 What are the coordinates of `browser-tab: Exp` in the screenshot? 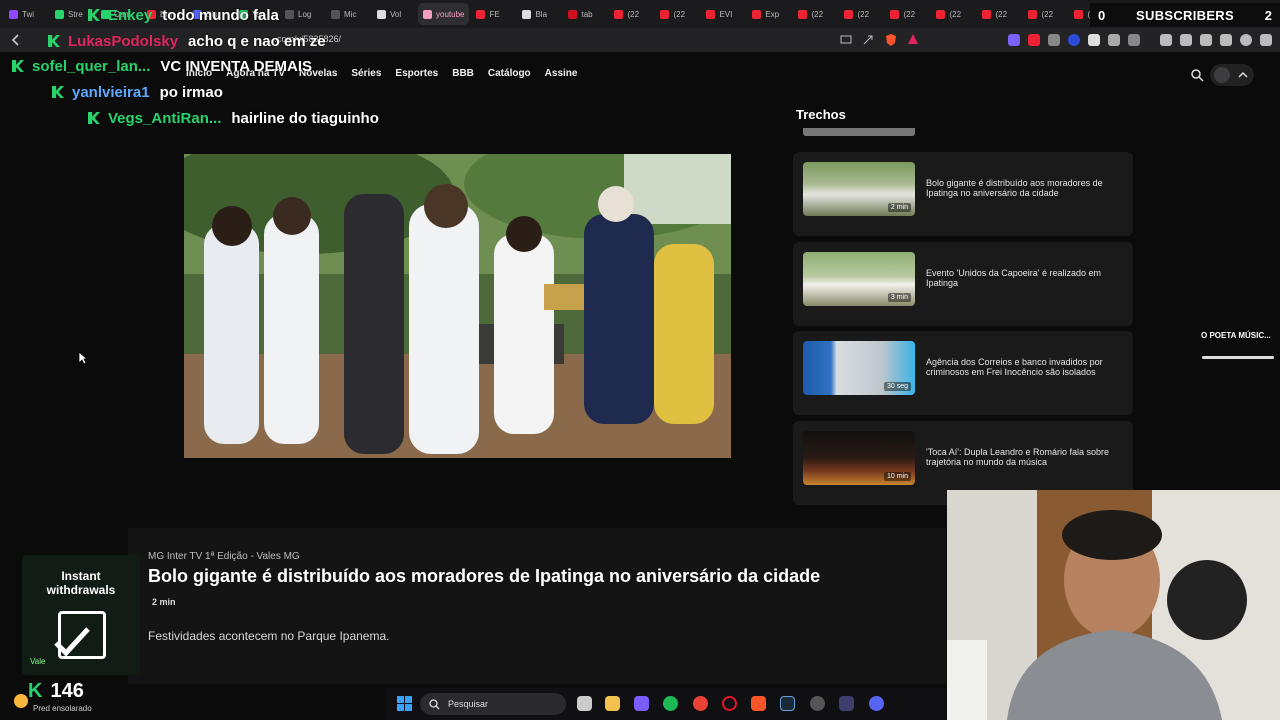 It's located at (769, 14).